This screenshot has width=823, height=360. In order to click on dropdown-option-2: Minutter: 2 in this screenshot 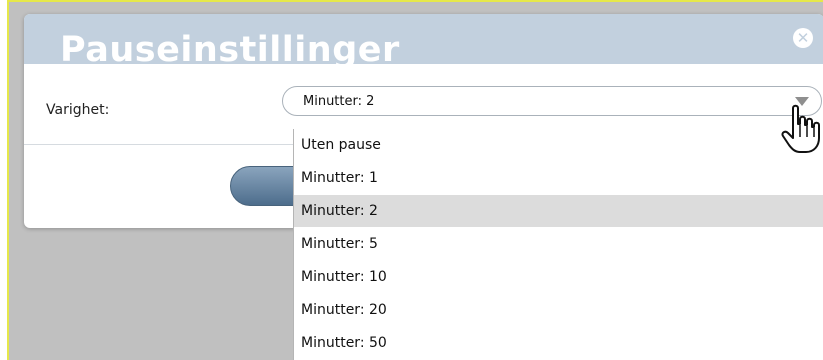, I will do `click(558, 211)`.